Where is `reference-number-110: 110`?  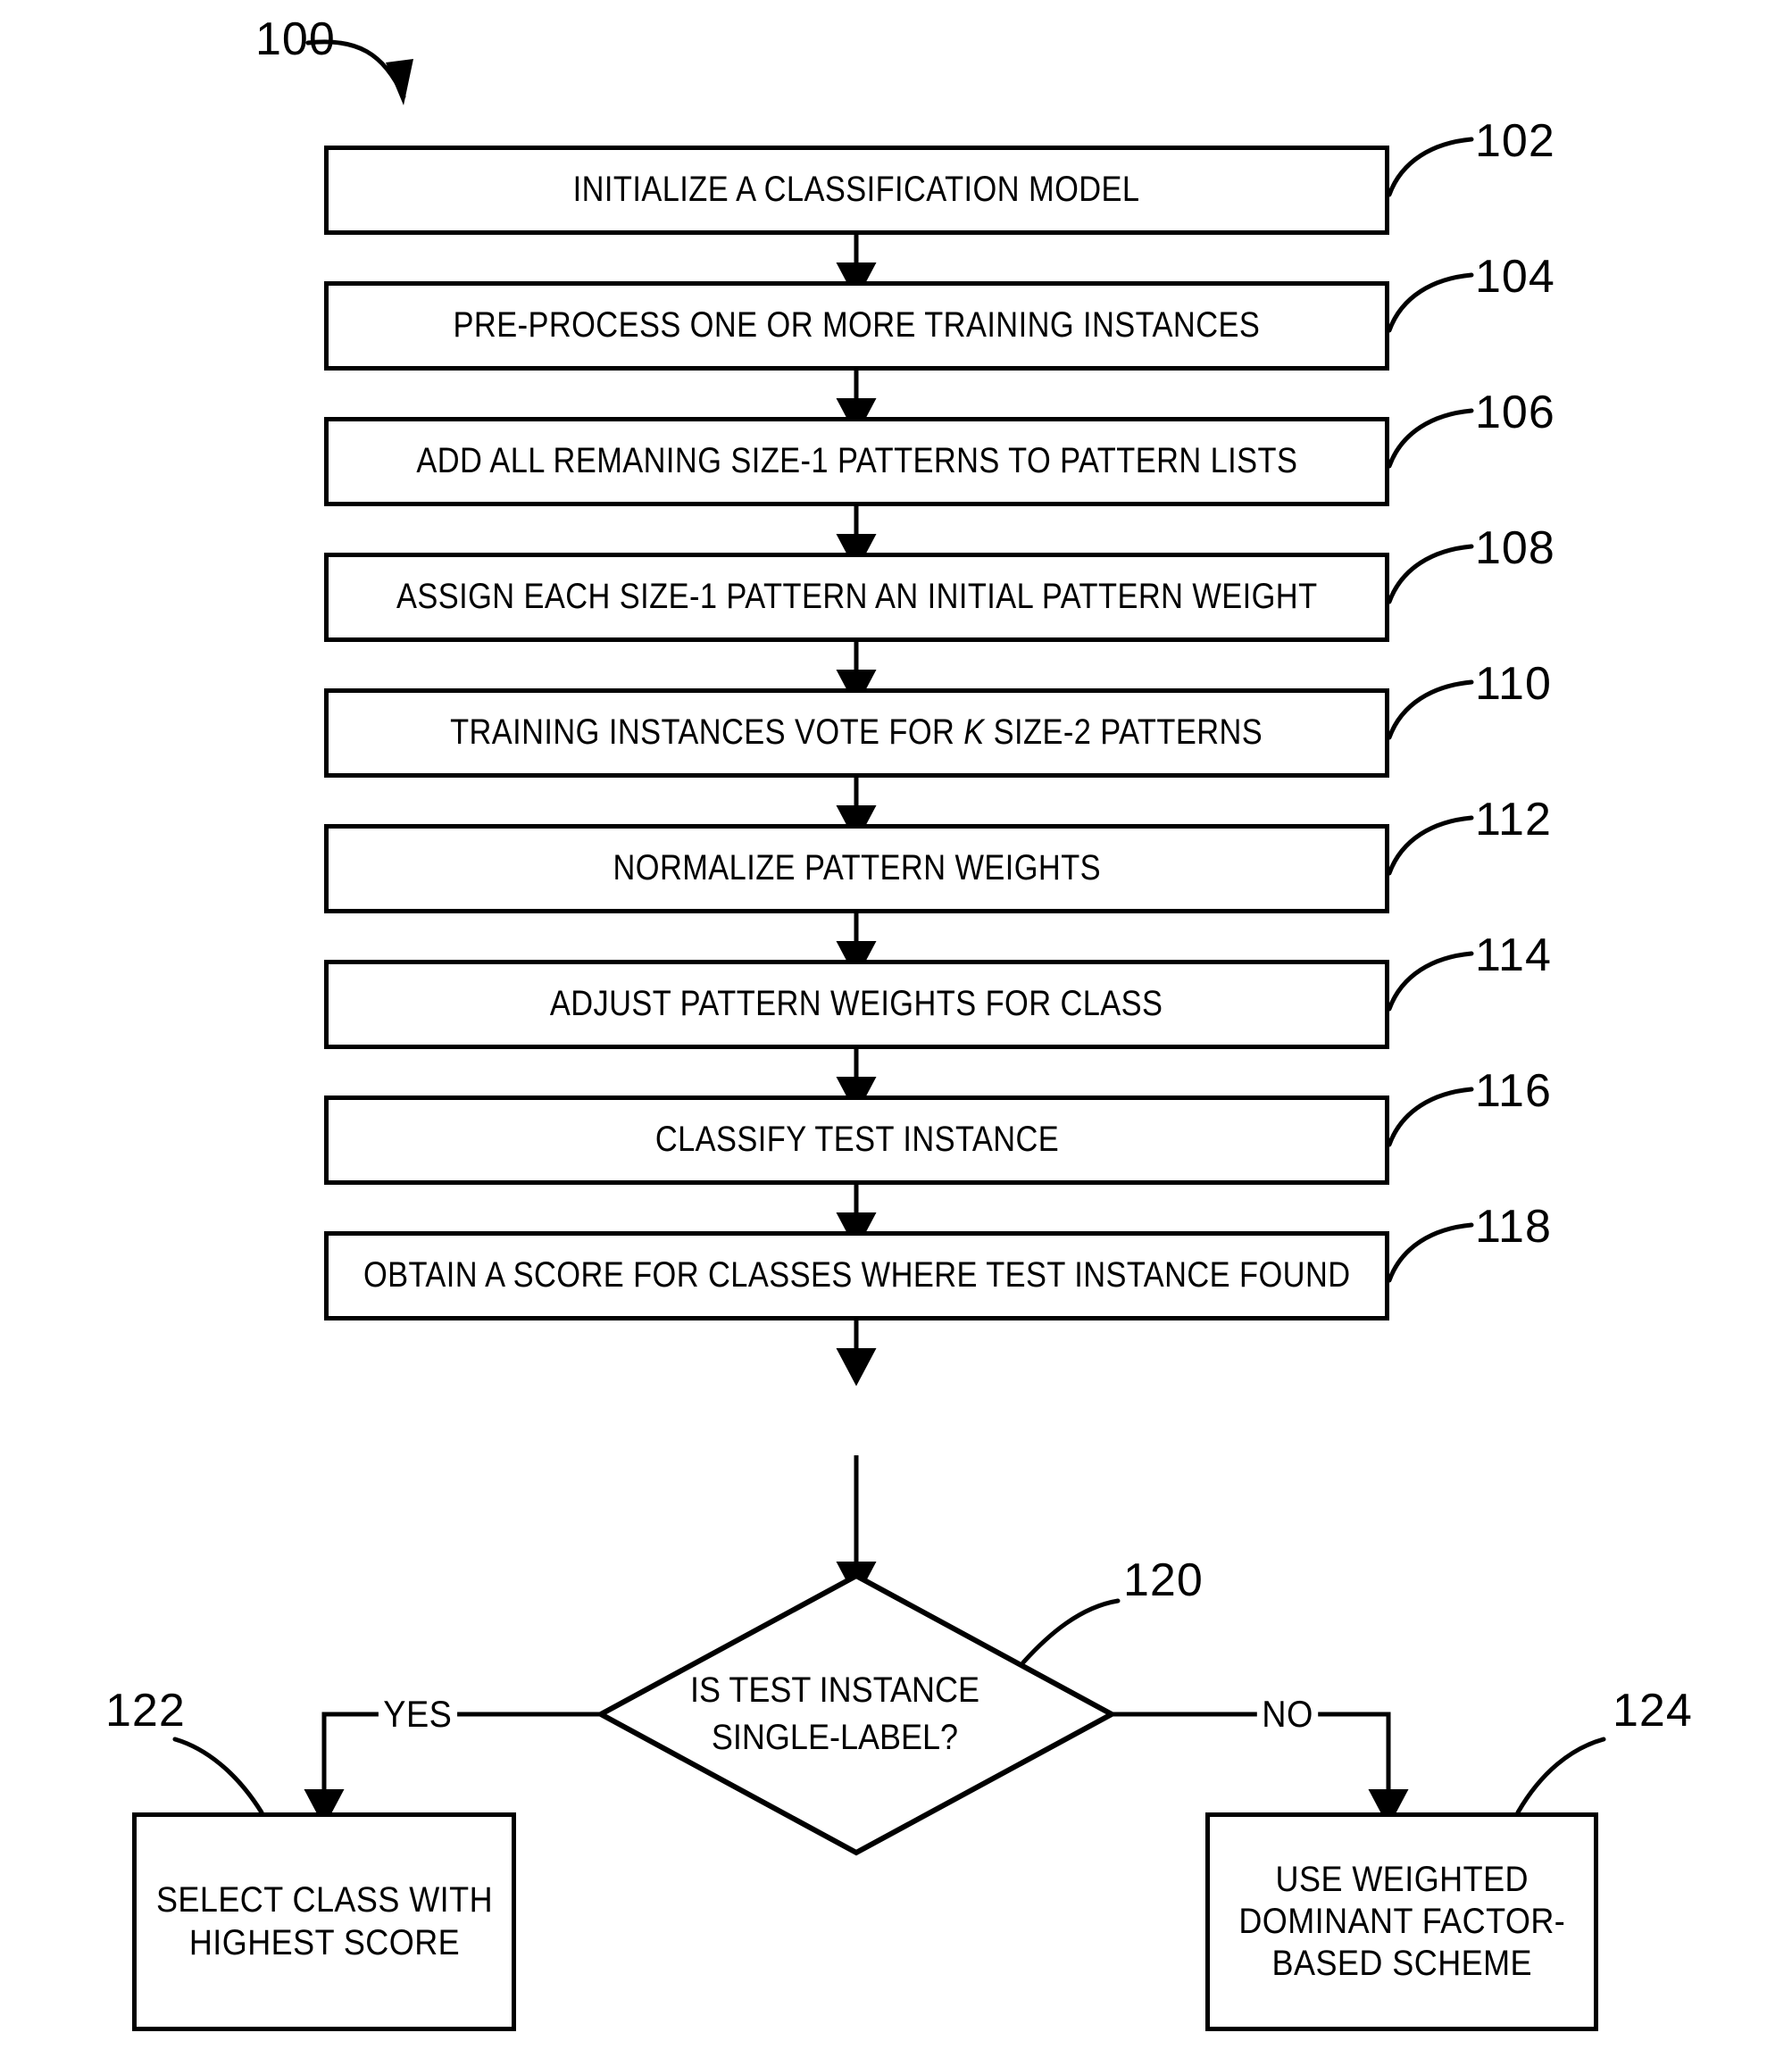 reference-number-110: 110 is located at coordinates (1513, 684).